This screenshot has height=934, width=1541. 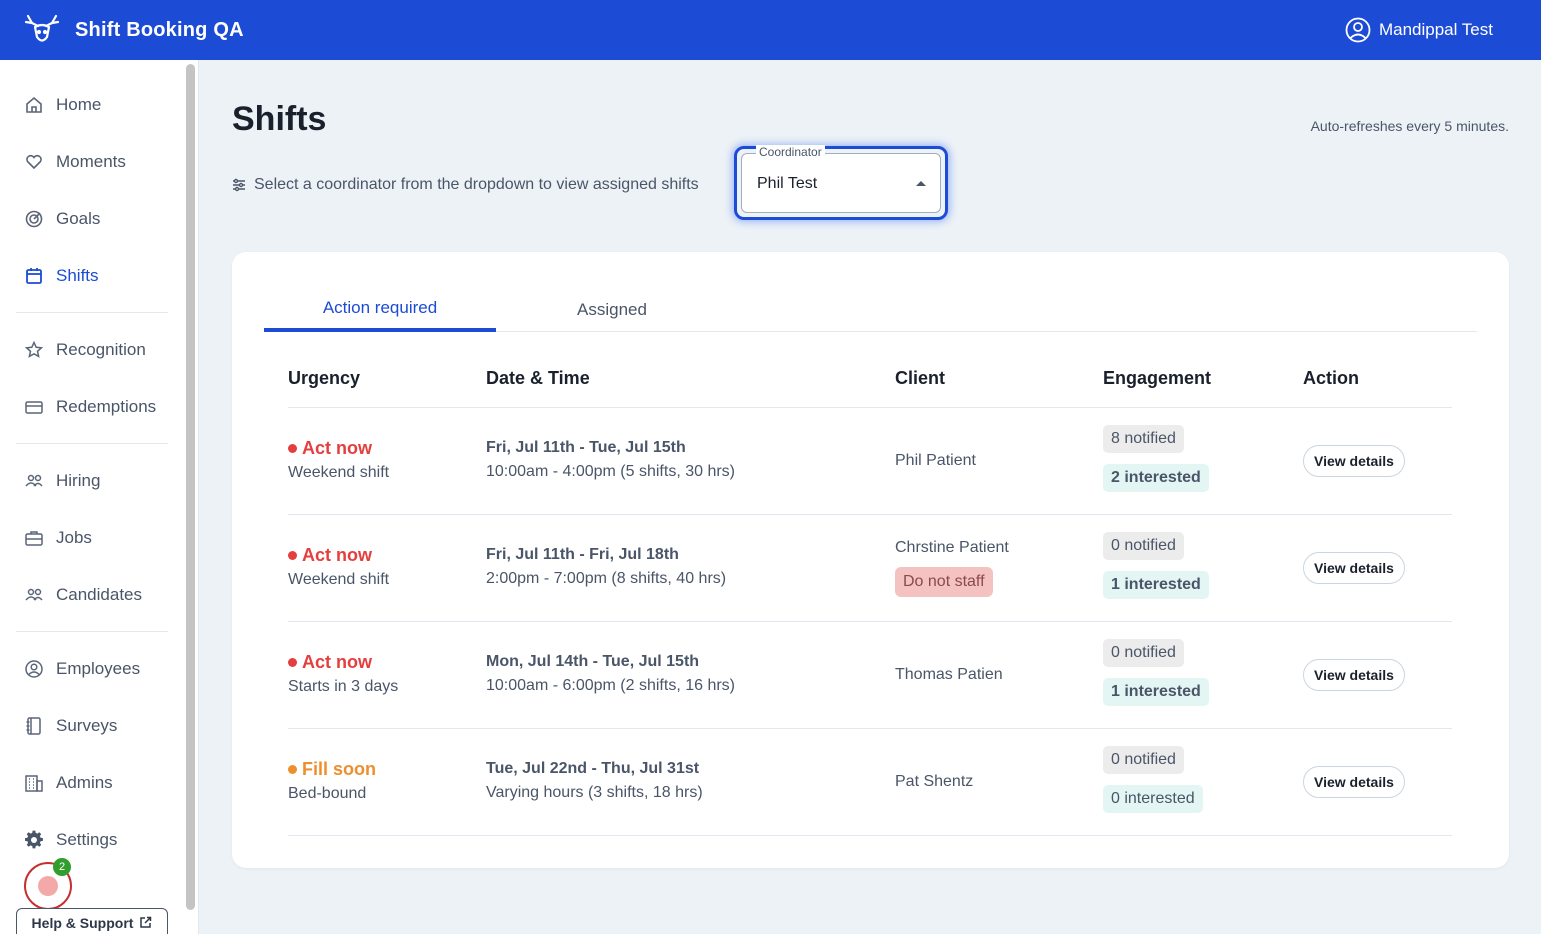 I want to click on sidebar-item-label: Admins, so click(x=84, y=782).